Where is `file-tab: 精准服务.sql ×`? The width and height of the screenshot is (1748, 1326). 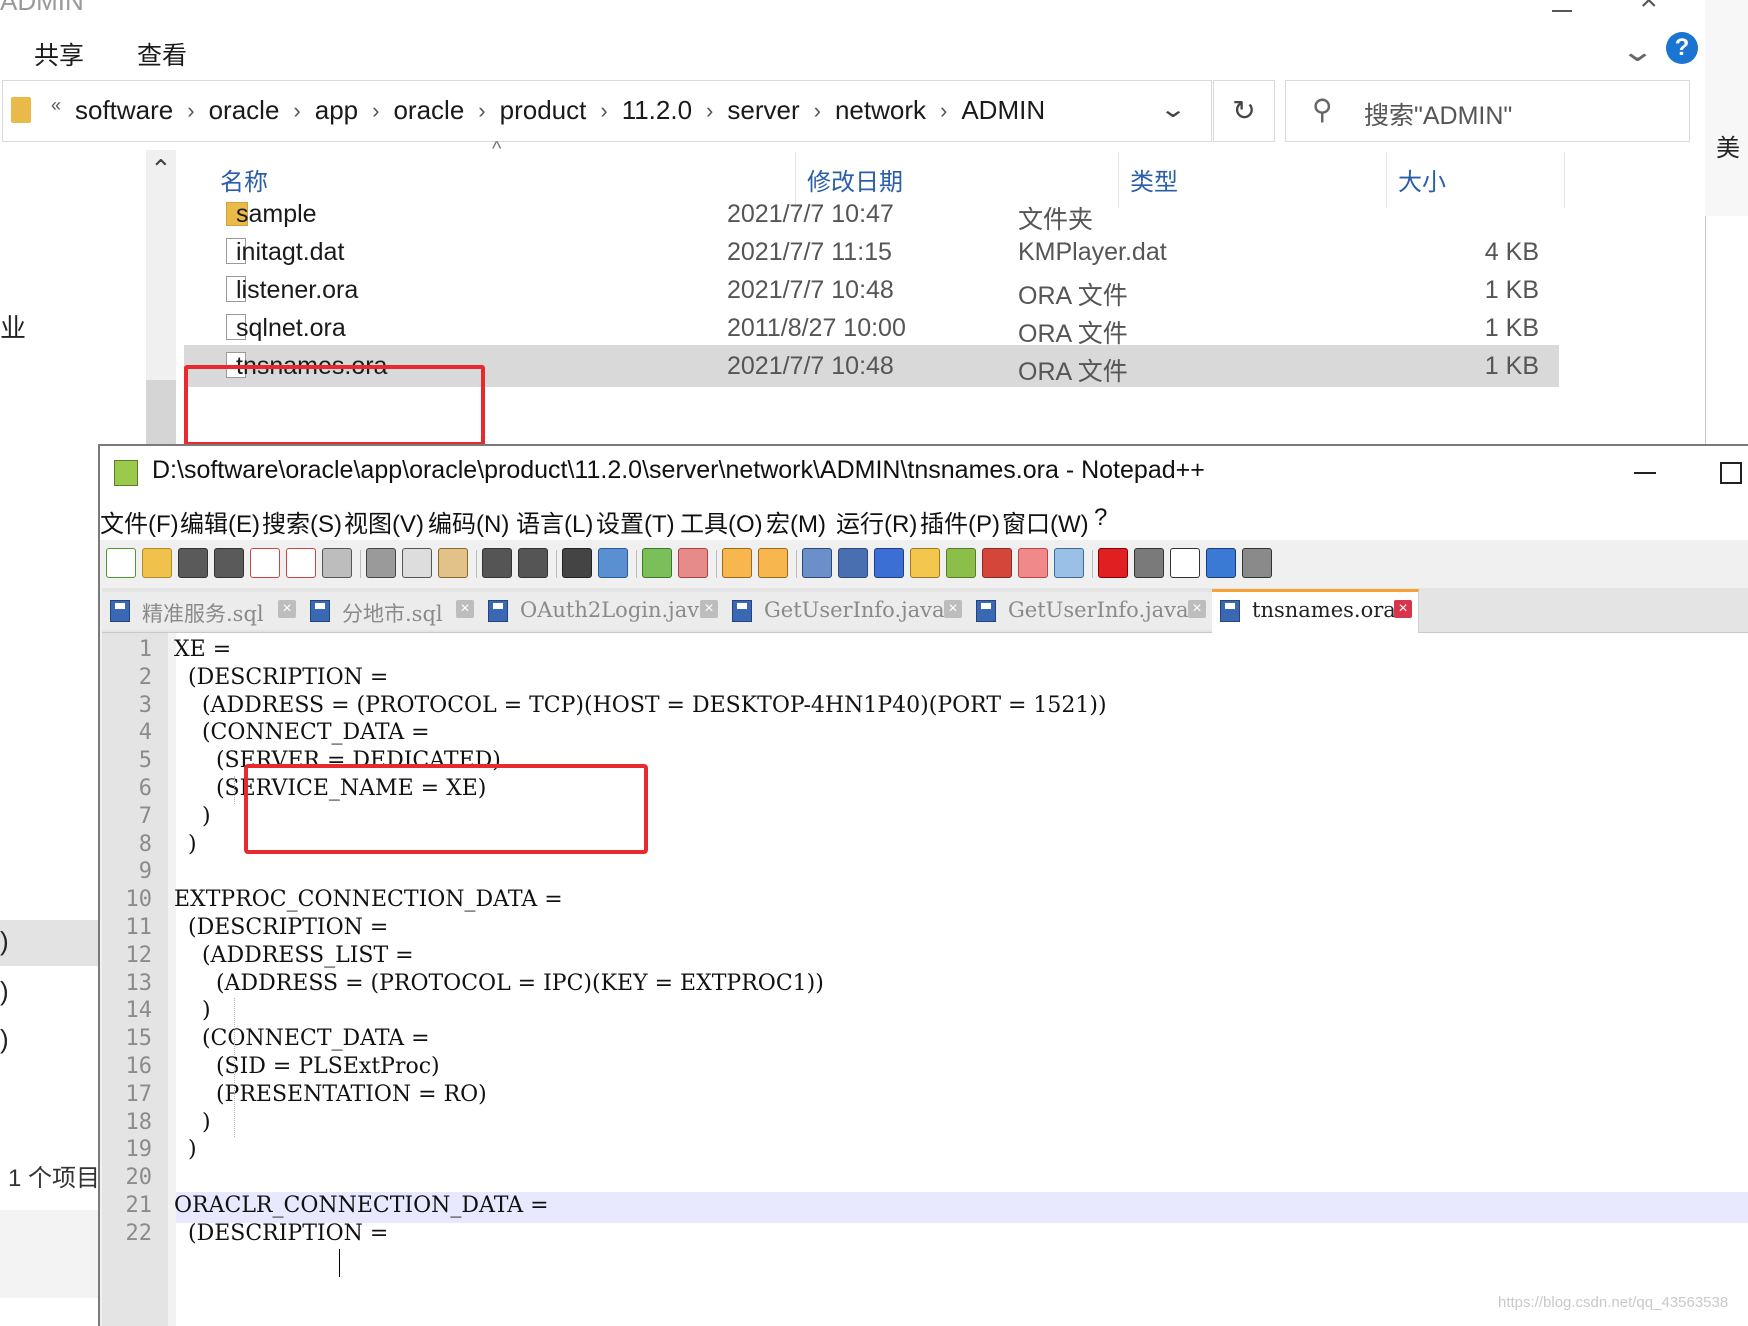
file-tab: 精准服务.sql × is located at coordinates (202, 611).